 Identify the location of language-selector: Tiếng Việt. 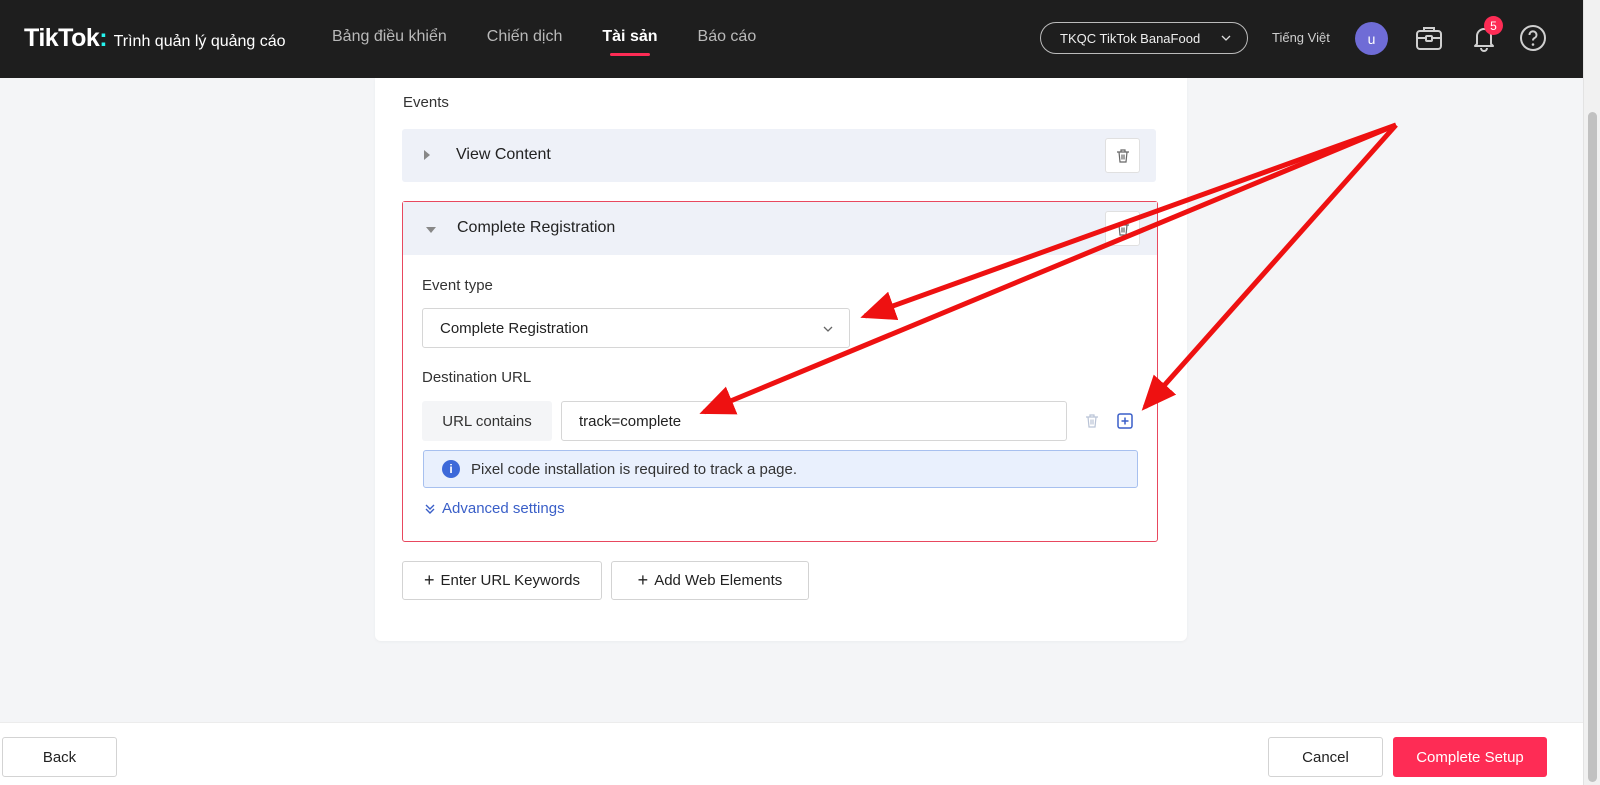
(1301, 37).